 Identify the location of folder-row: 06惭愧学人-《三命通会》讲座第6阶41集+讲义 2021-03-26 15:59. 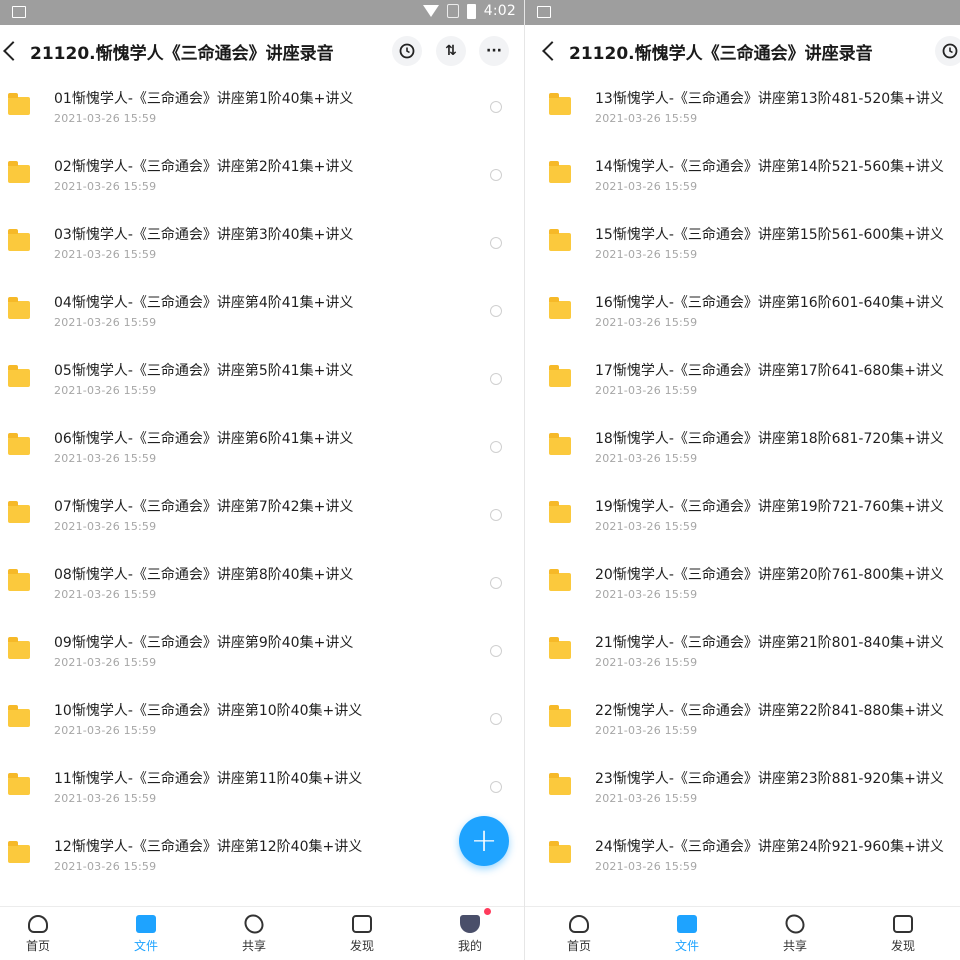
(262, 446).